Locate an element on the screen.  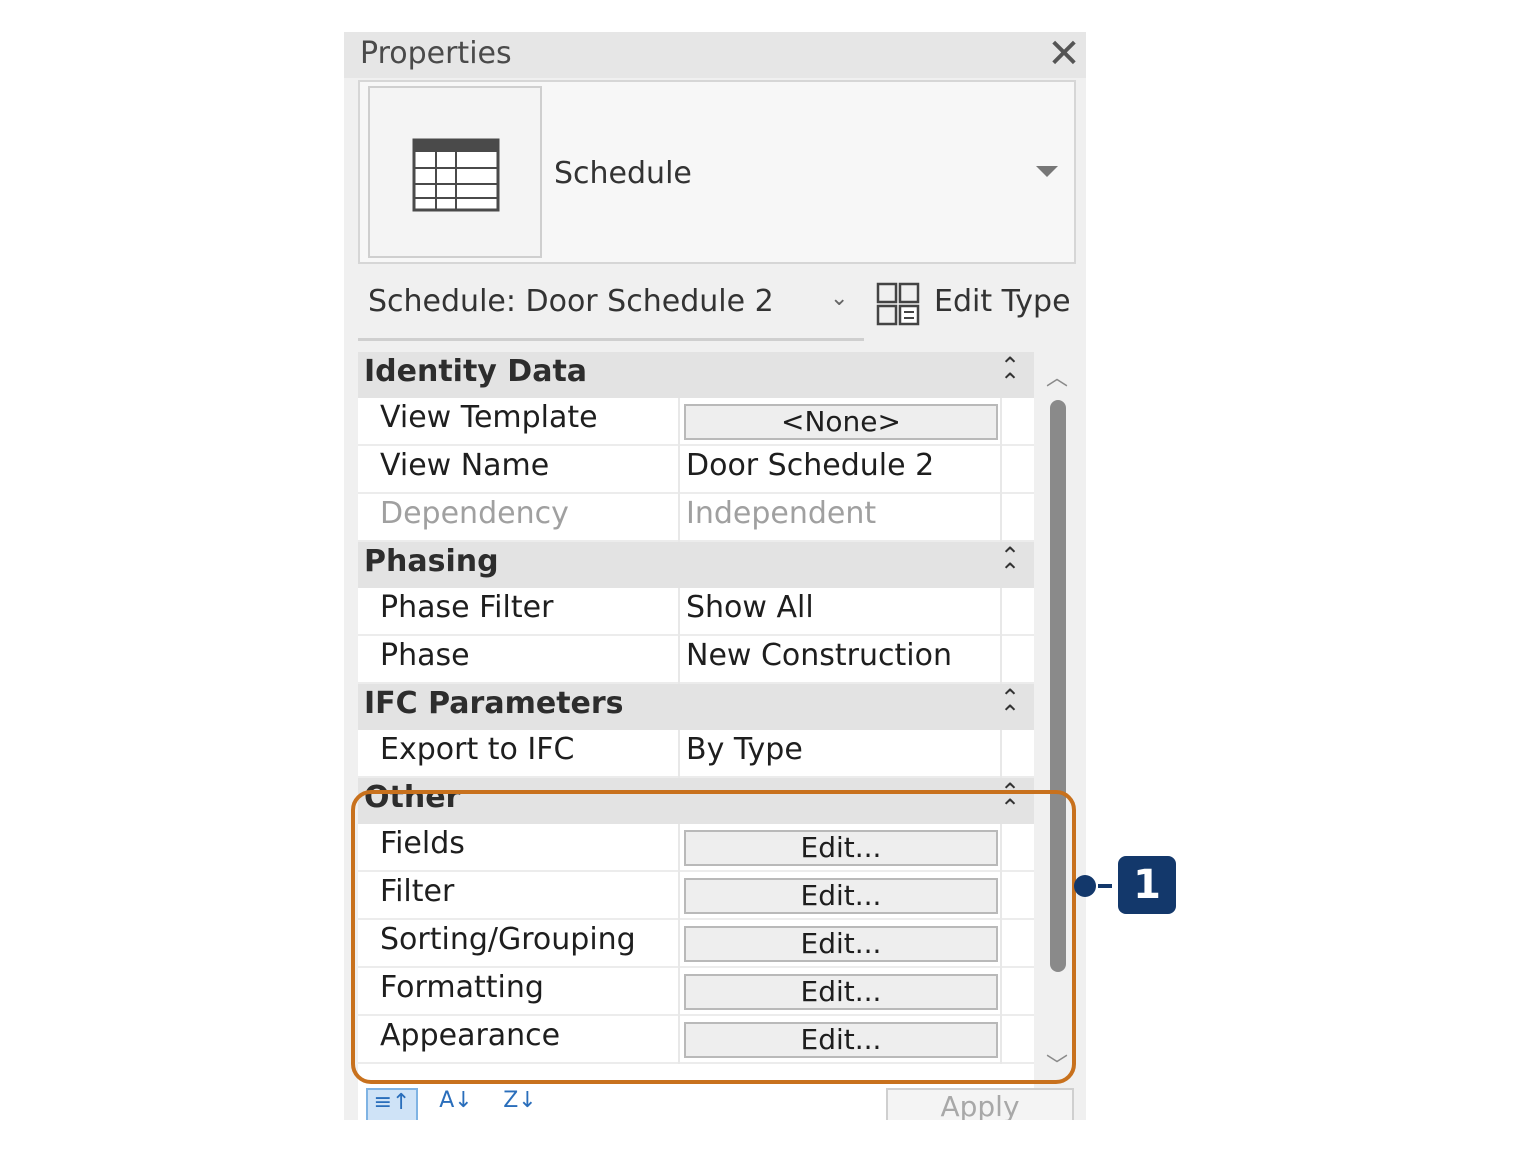
panel-title: Properties is located at coordinates (436, 53).